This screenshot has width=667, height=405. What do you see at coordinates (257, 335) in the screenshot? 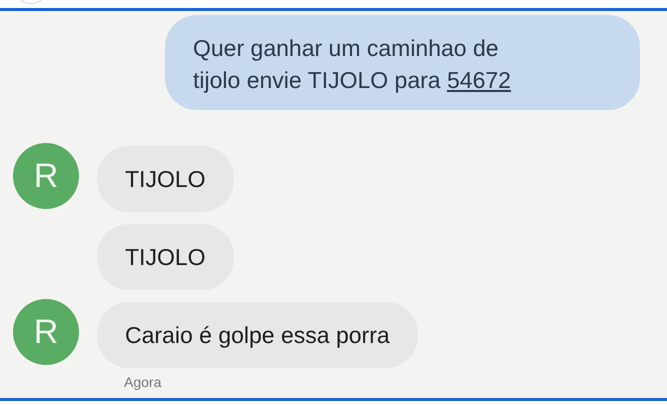
I see `received-message: Caraio é golpe essa porra` at bounding box center [257, 335].